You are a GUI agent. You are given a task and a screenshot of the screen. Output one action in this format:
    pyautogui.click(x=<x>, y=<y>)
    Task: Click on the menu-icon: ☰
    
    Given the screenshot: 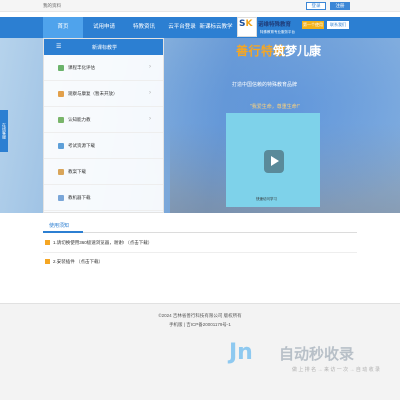 What is the action you would take?
    pyautogui.click(x=59, y=47)
    